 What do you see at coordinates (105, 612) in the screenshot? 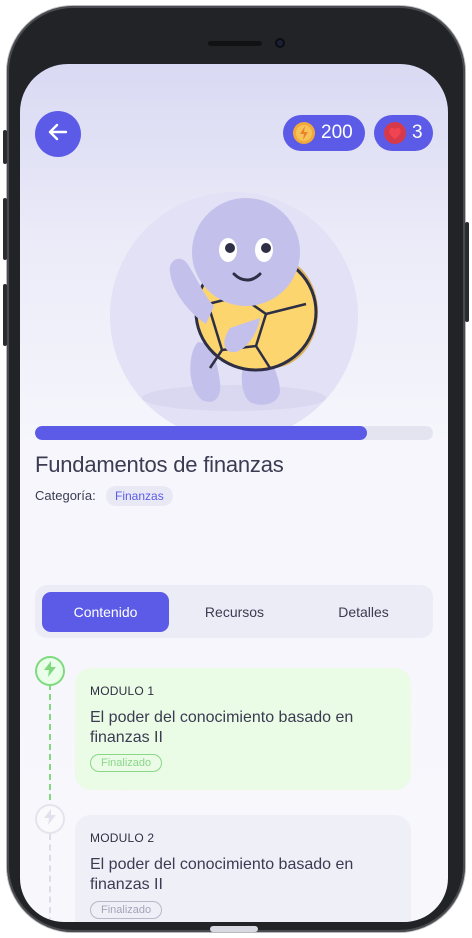
I see `tab-contenido: Contenido` at bounding box center [105, 612].